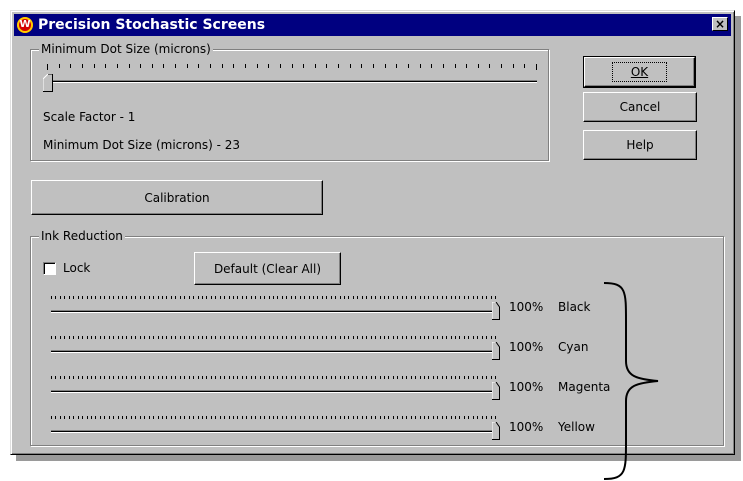 Image resolution: width=743 pixels, height=481 pixels. What do you see at coordinates (76, 268) in the screenshot?
I see `lock-label: Lock` at bounding box center [76, 268].